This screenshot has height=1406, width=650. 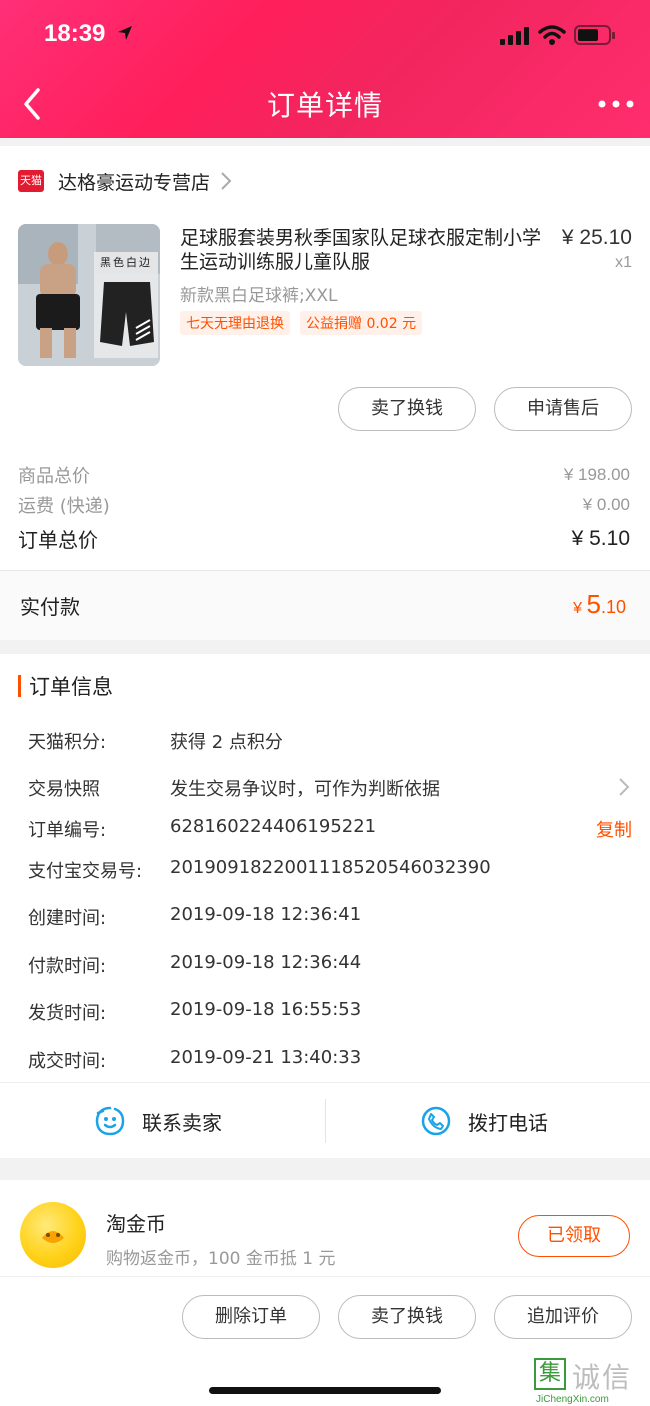 I want to click on watermark-logo: 集 诚信 JiChengXin.com, so click(x=591, y=1381).